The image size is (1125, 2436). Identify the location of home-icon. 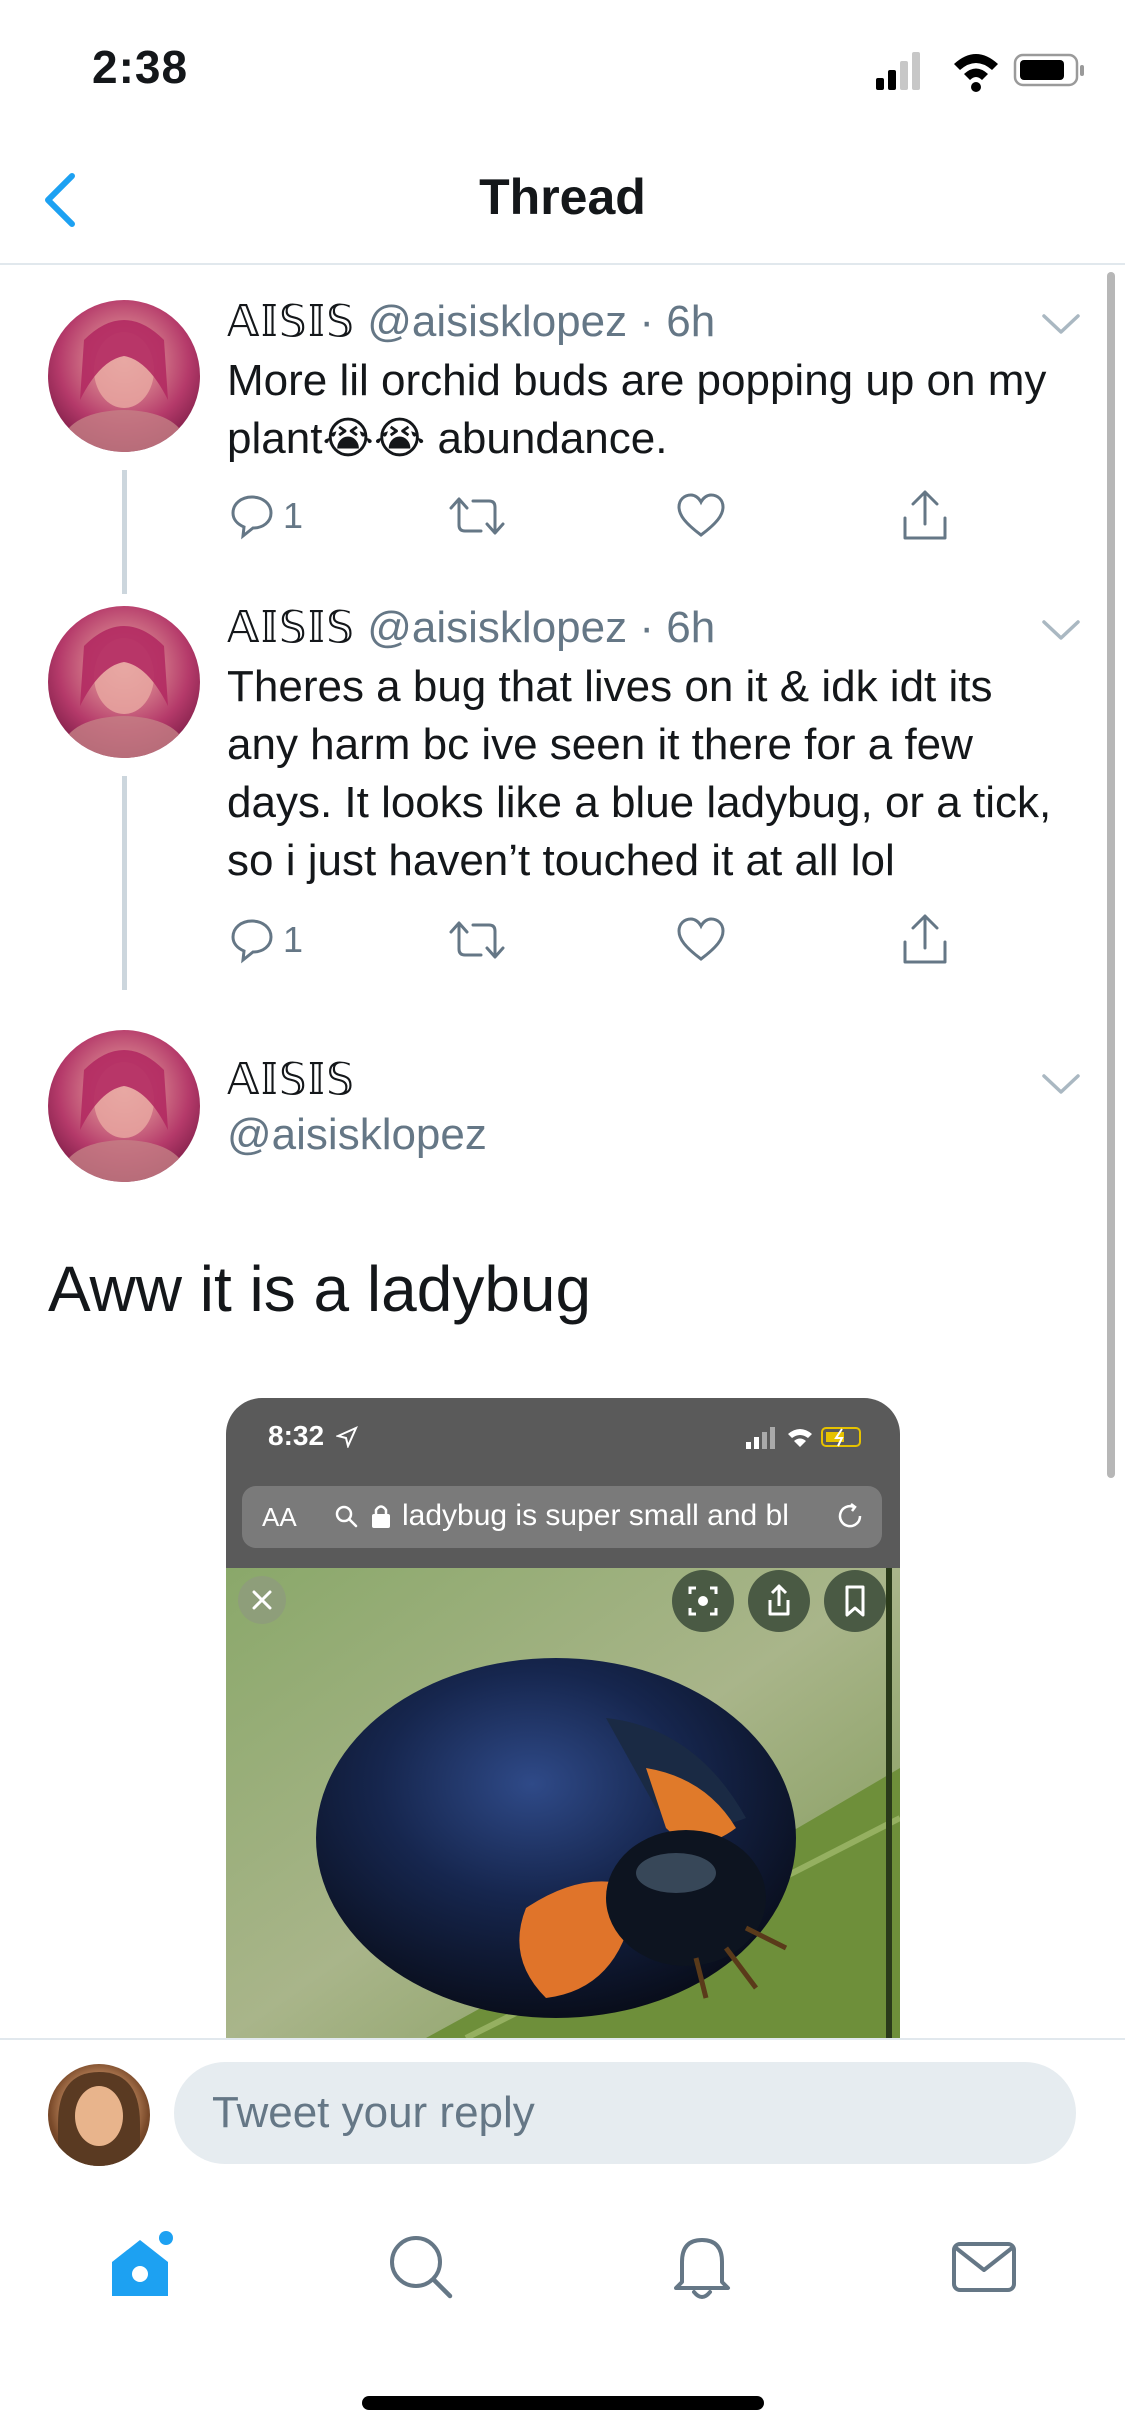
(140, 2266).